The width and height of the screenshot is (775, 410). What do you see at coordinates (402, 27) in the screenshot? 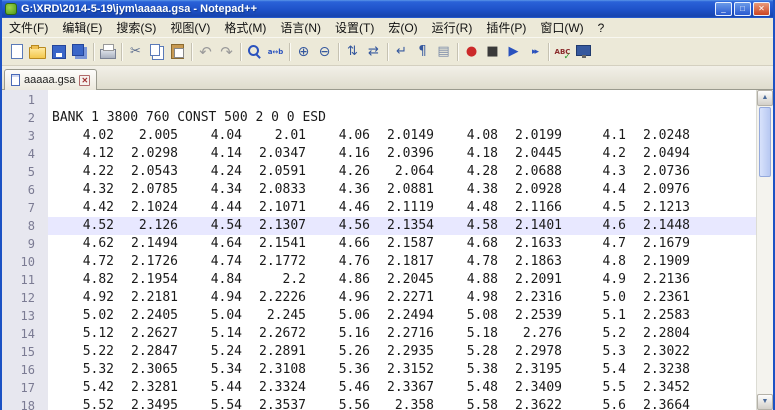
I see `menu-item: 宏(O)` at bounding box center [402, 27].